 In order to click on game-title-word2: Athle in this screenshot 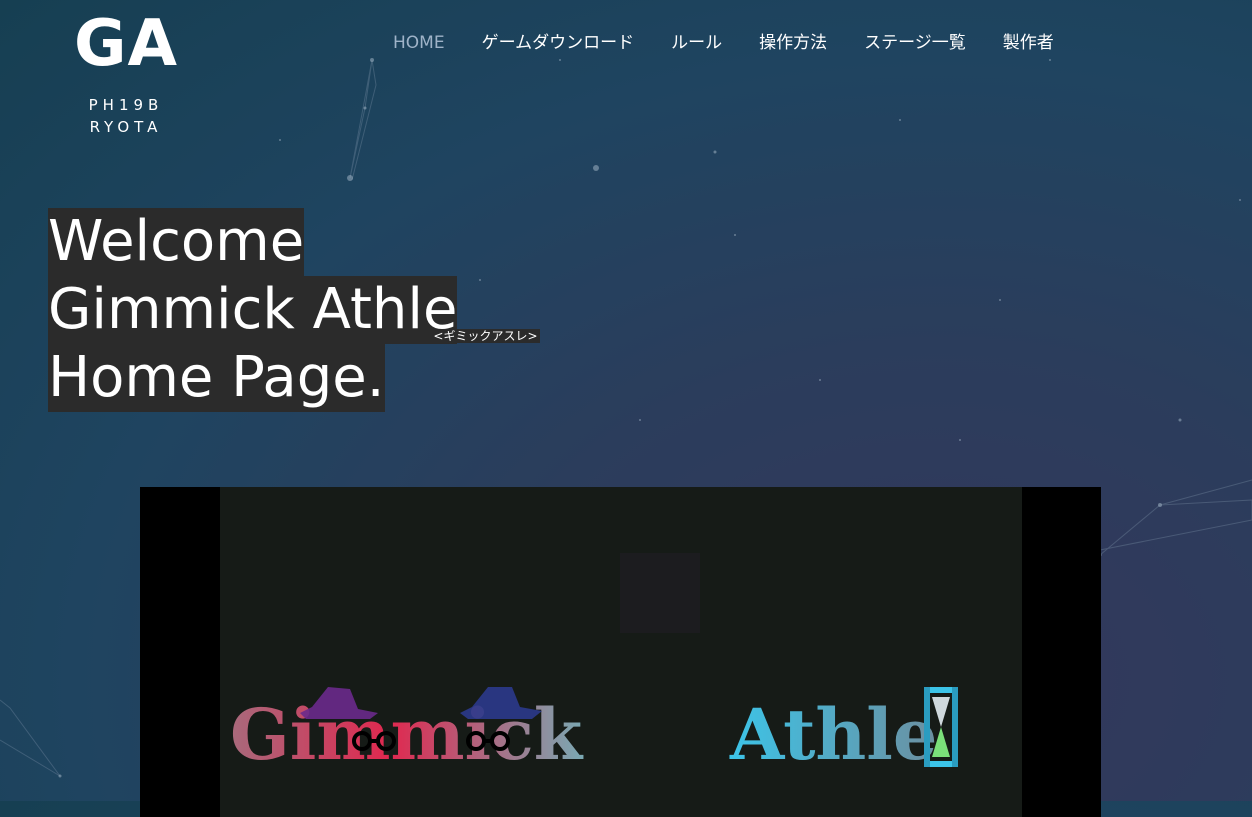, I will do `click(833, 734)`.